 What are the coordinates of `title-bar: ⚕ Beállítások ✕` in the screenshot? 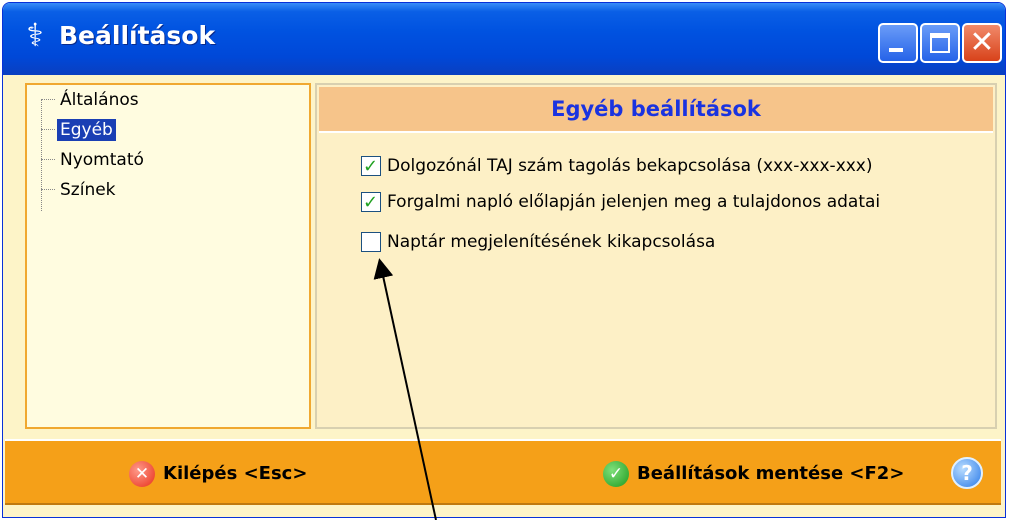 It's located at (504, 39).